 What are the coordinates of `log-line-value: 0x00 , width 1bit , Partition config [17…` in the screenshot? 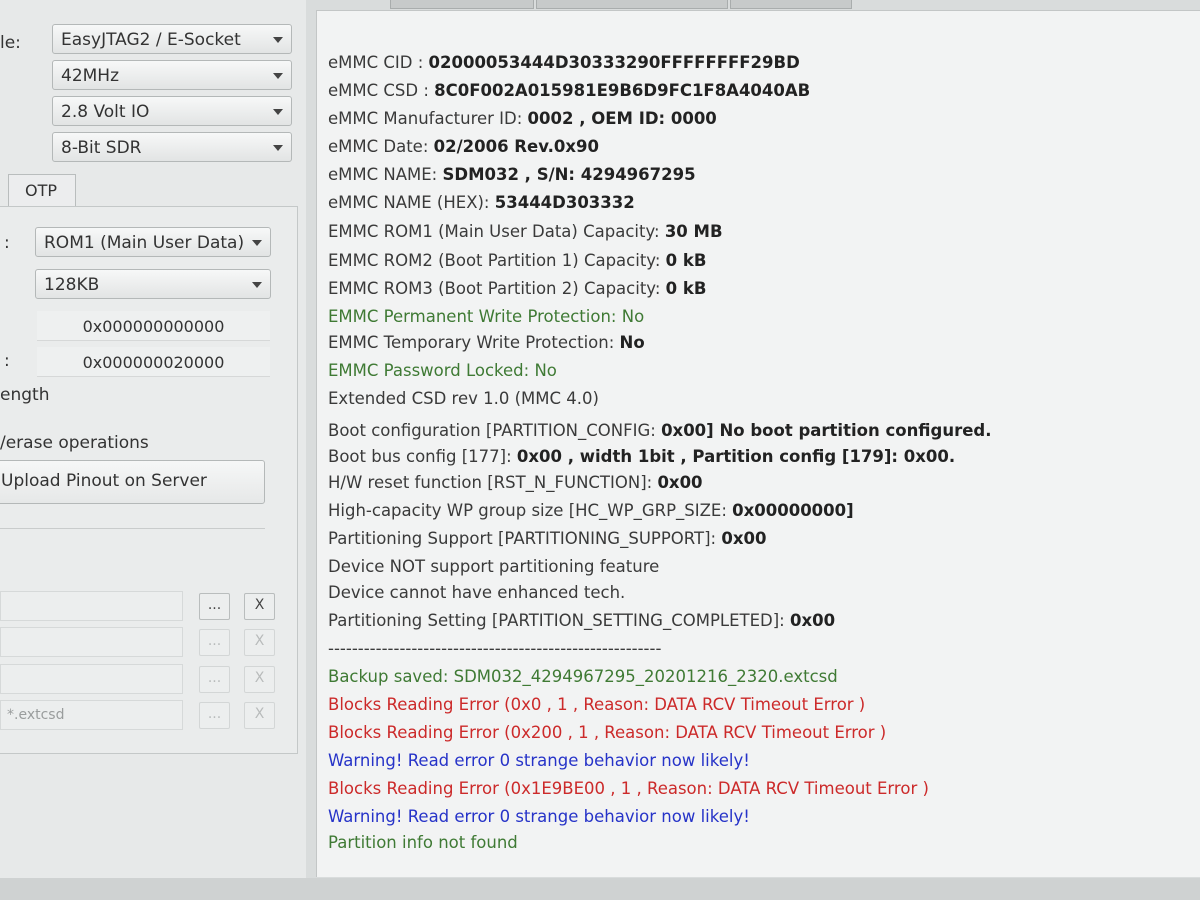 It's located at (736, 456).